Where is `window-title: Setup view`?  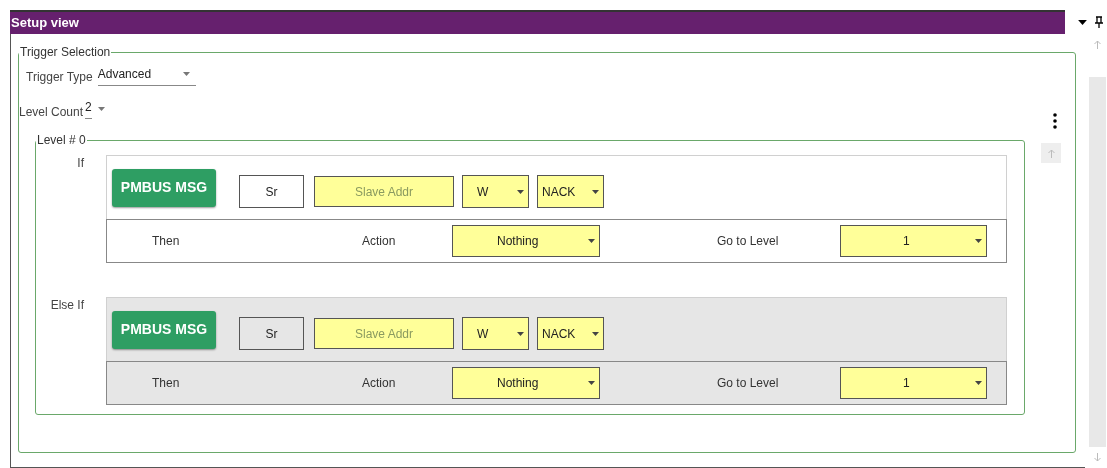
window-title: Setup view is located at coordinates (537, 22).